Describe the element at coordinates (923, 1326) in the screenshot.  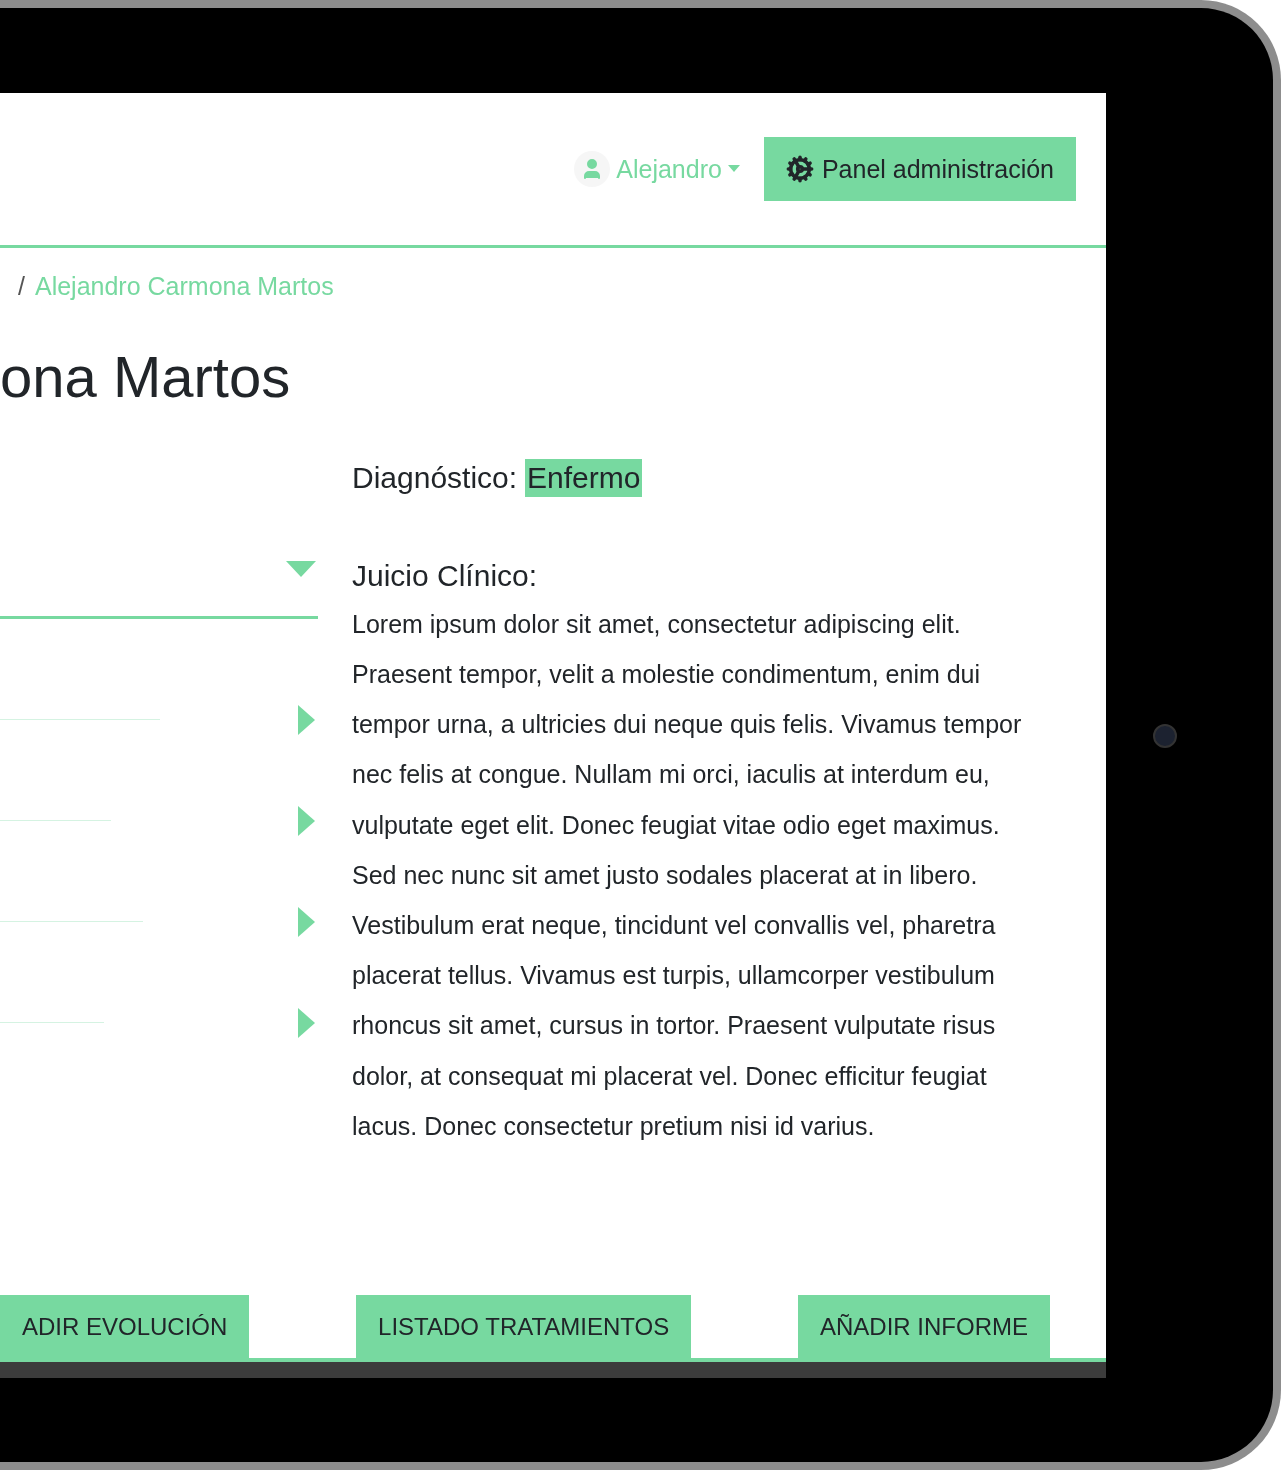
I see `action-button: AÑADIR INFORME` at that location.